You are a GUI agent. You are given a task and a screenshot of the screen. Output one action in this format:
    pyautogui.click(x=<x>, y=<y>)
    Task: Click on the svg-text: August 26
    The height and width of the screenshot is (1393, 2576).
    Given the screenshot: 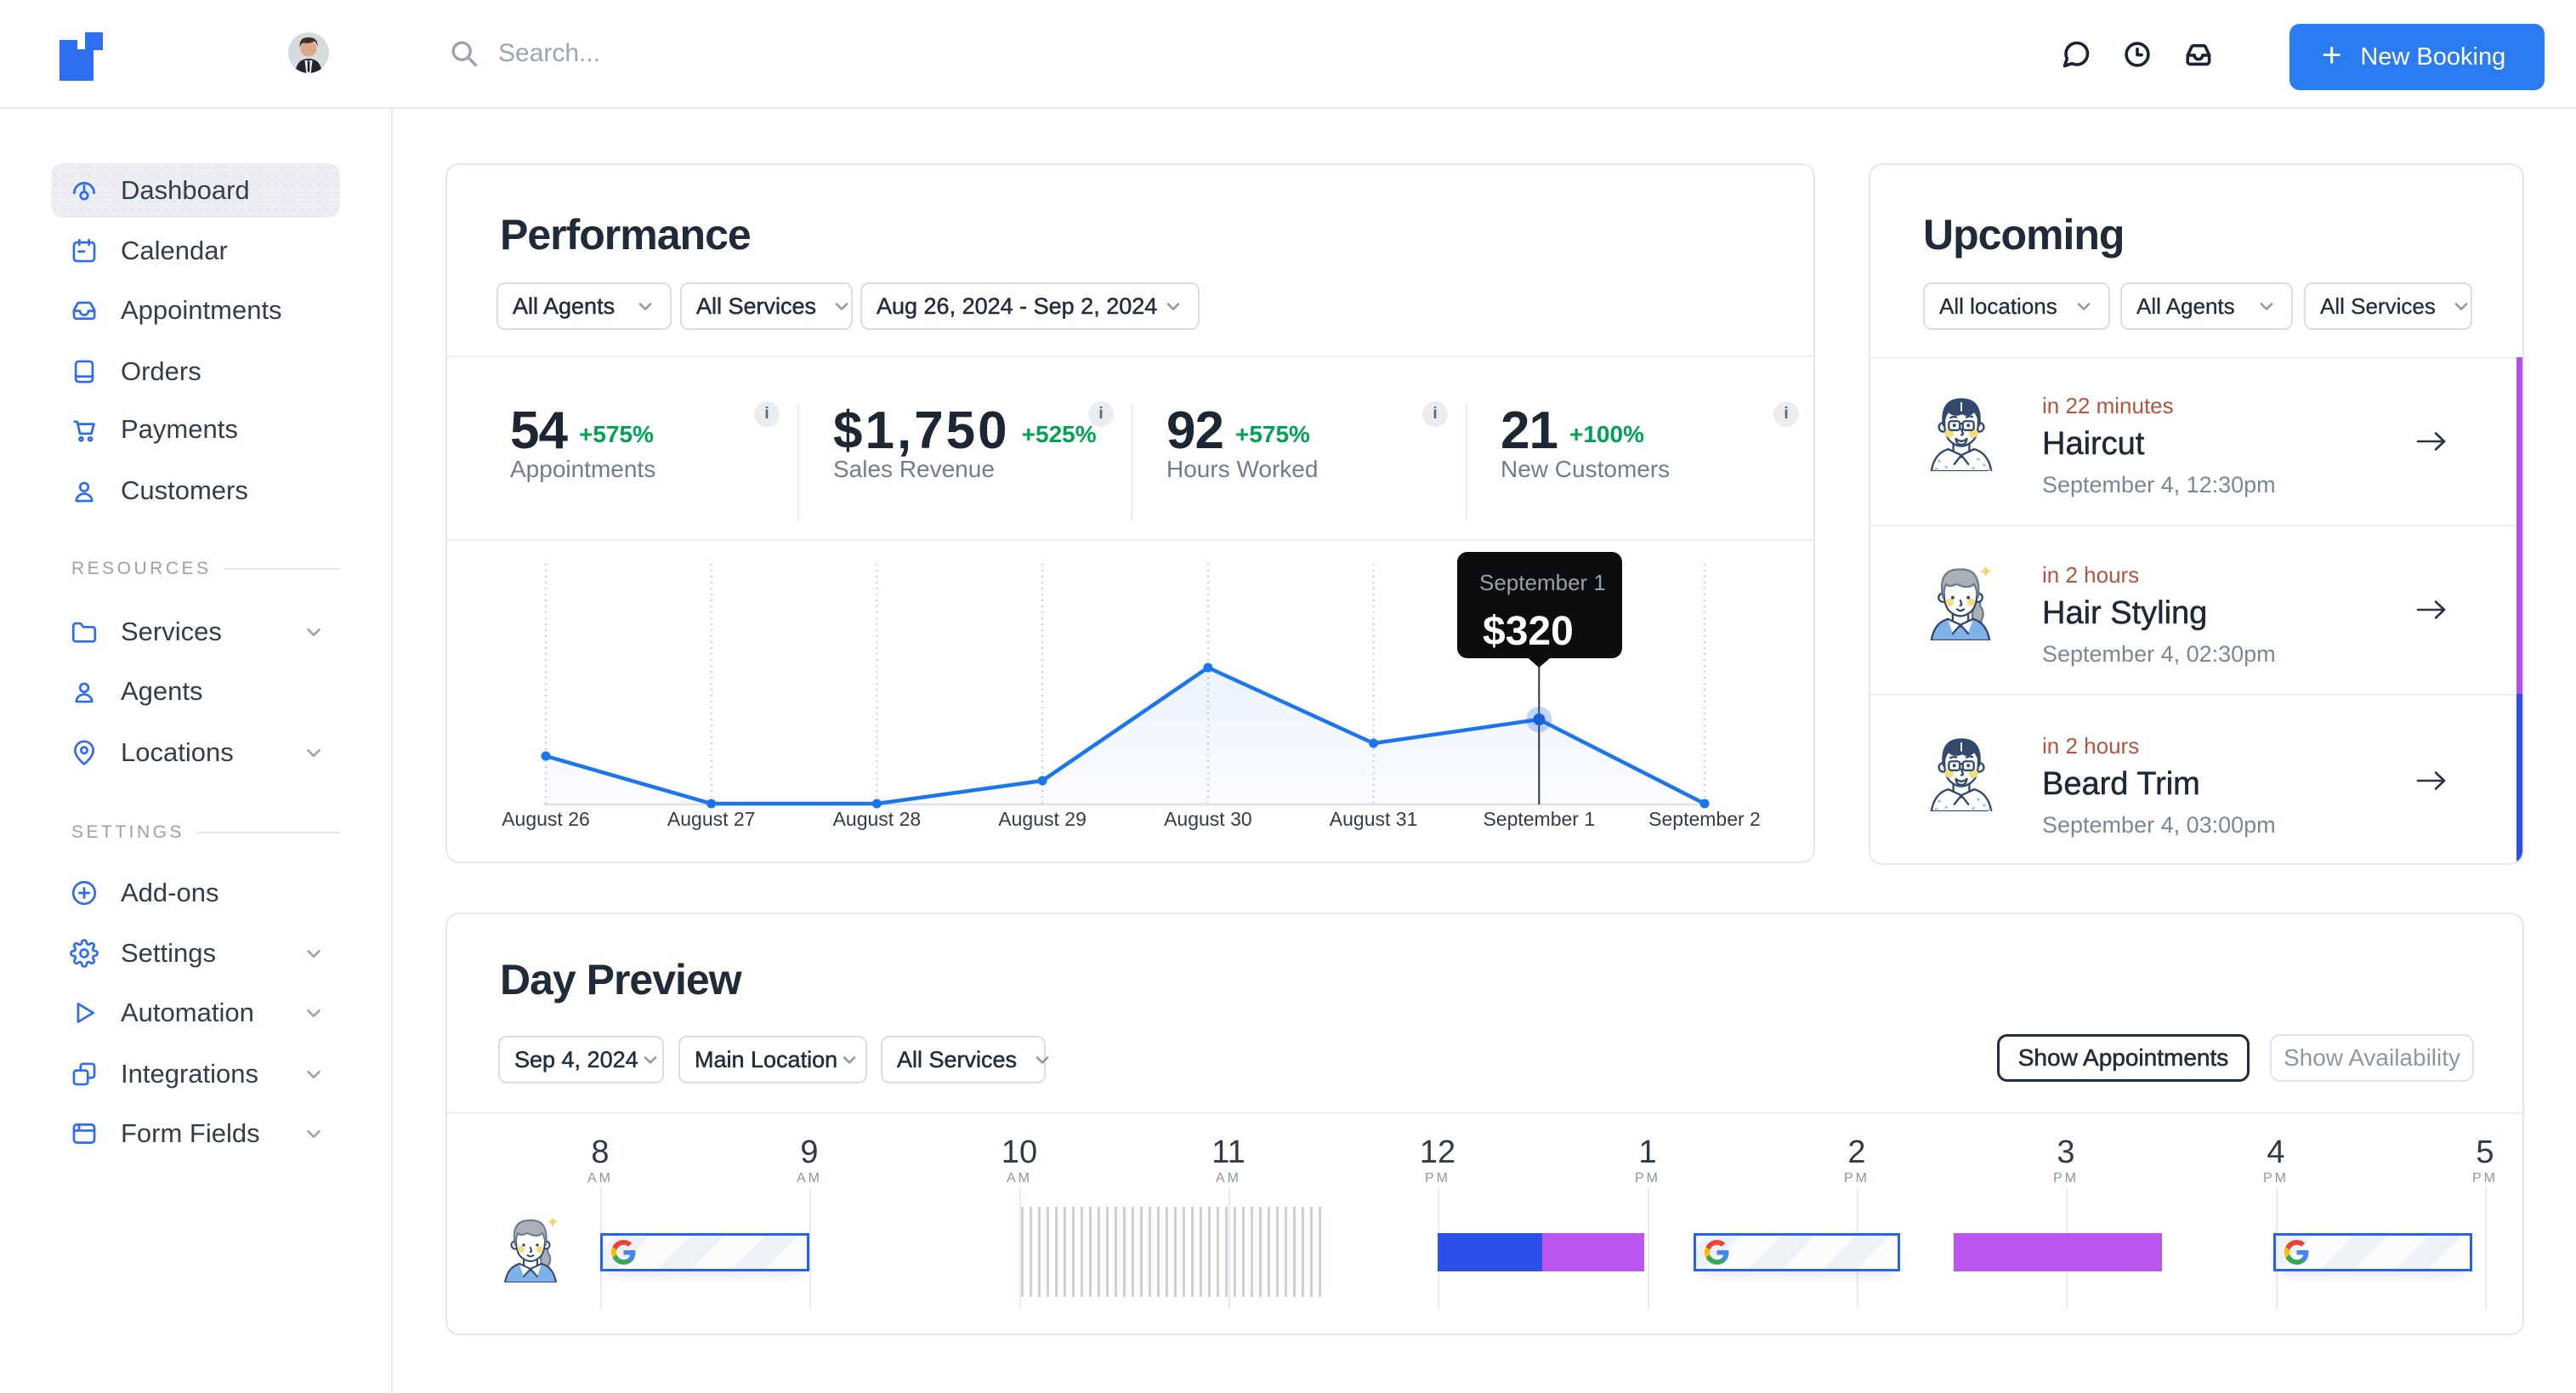 What is the action you would take?
    pyautogui.click(x=546, y=819)
    